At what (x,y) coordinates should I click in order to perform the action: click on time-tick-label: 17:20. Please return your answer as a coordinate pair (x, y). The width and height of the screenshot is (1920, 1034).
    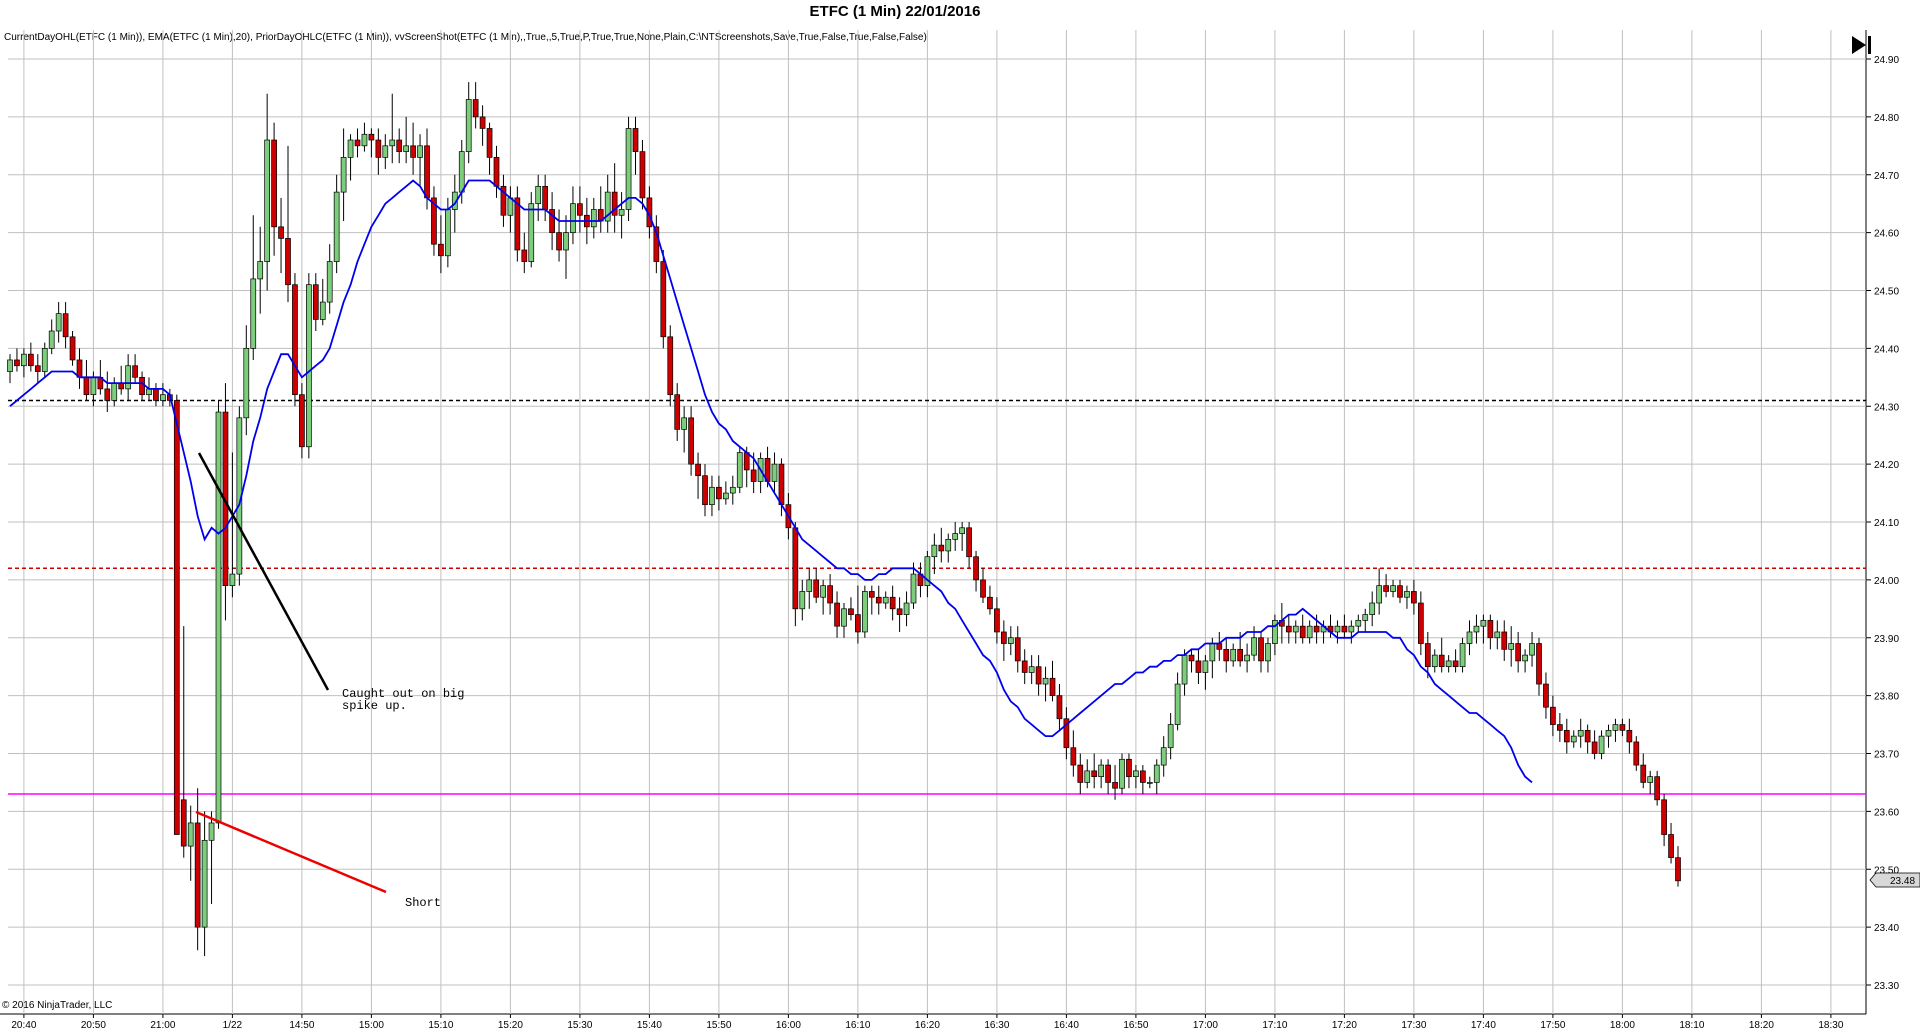
    Looking at the image, I should click on (1344, 1025).